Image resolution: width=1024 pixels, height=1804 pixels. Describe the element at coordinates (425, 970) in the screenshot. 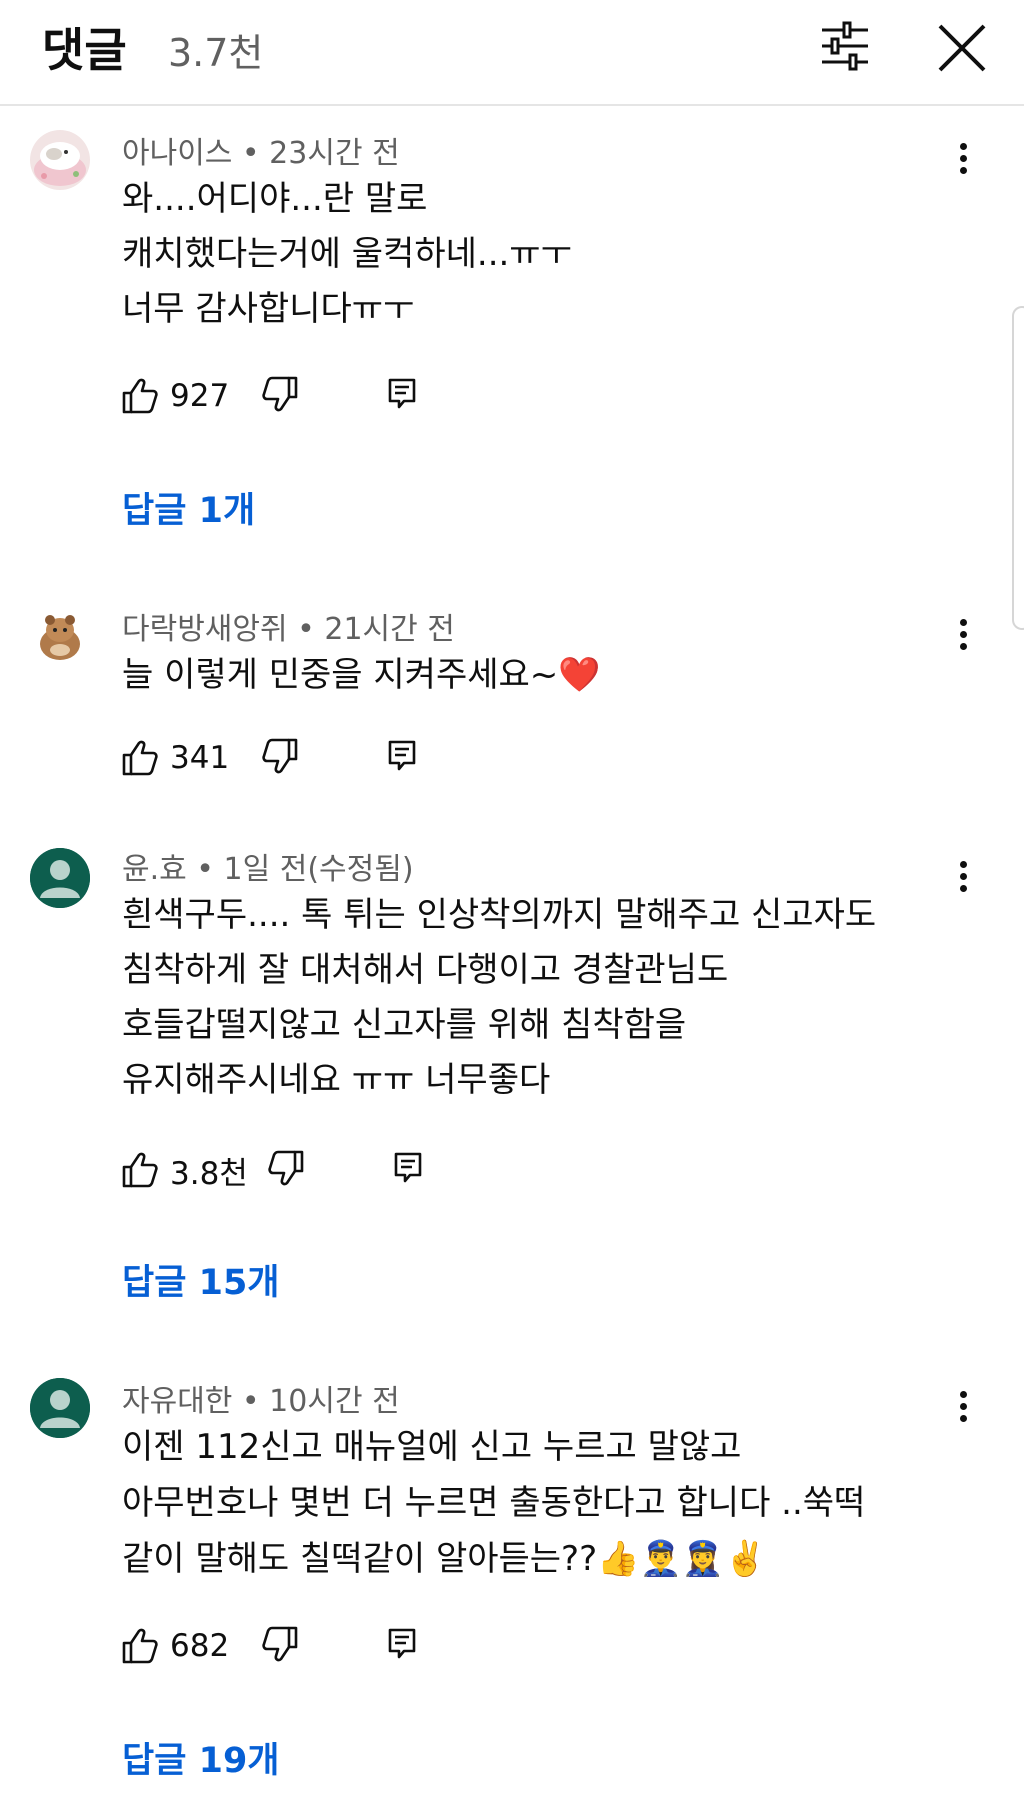

I see `comment-text-line: 침착하게 잘 대처해서 다행이고 경찰관님도` at that location.